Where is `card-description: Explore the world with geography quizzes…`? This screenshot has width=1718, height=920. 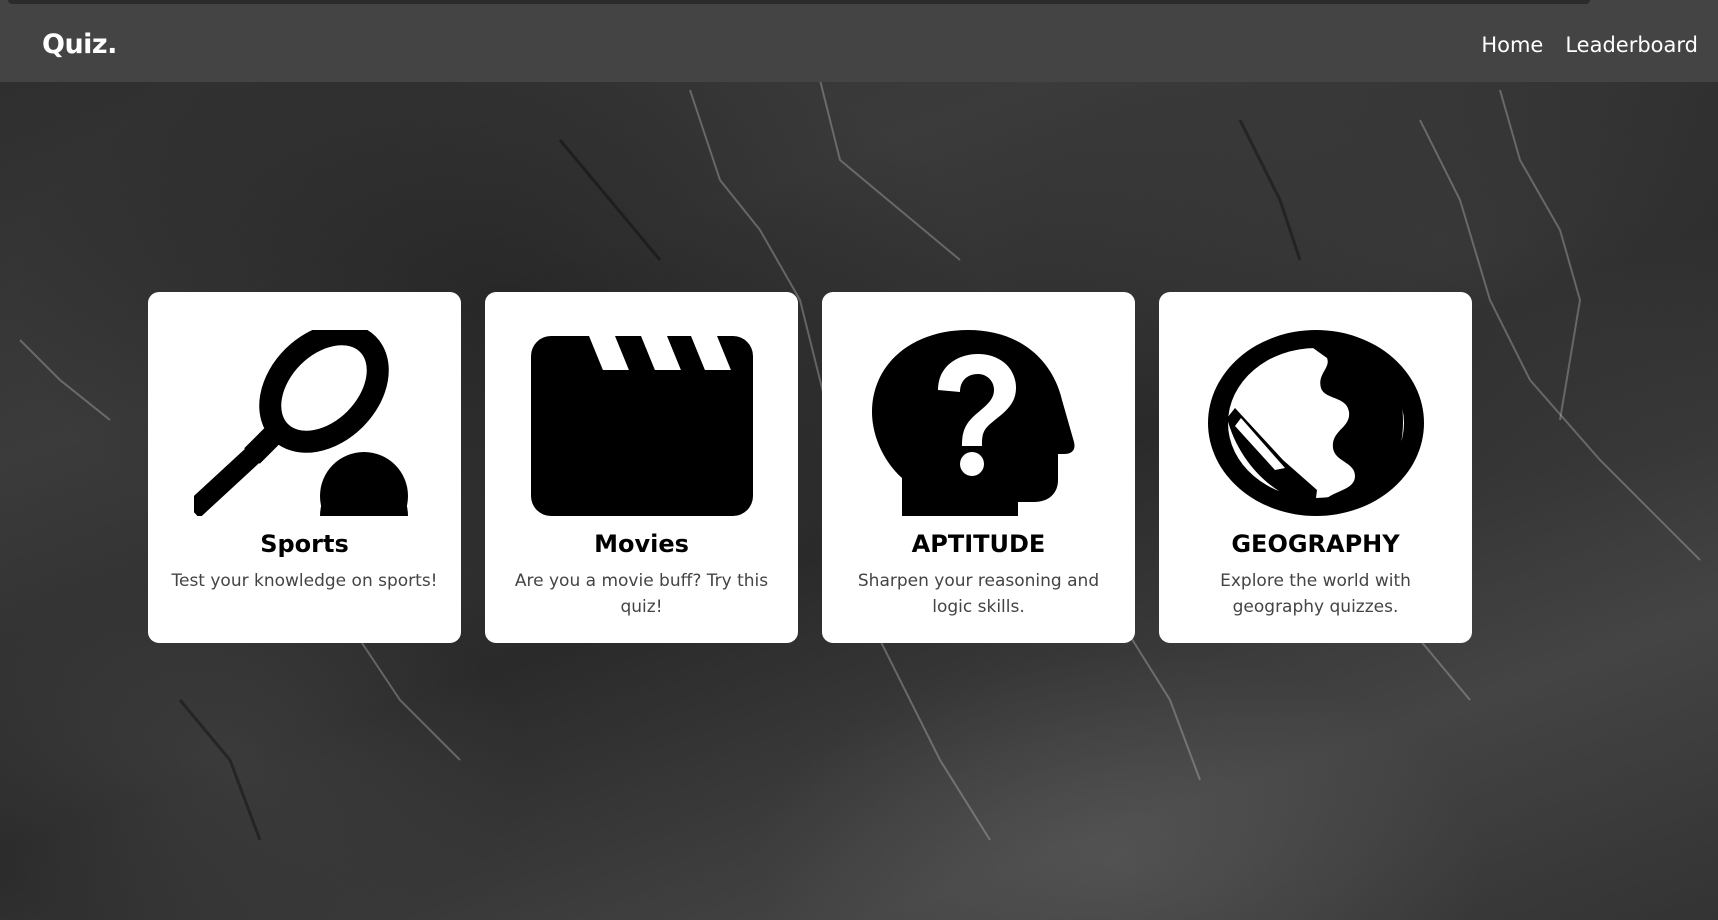
card-description: Explore the world with geography quizzes… is located at coordinates (1315, 594).